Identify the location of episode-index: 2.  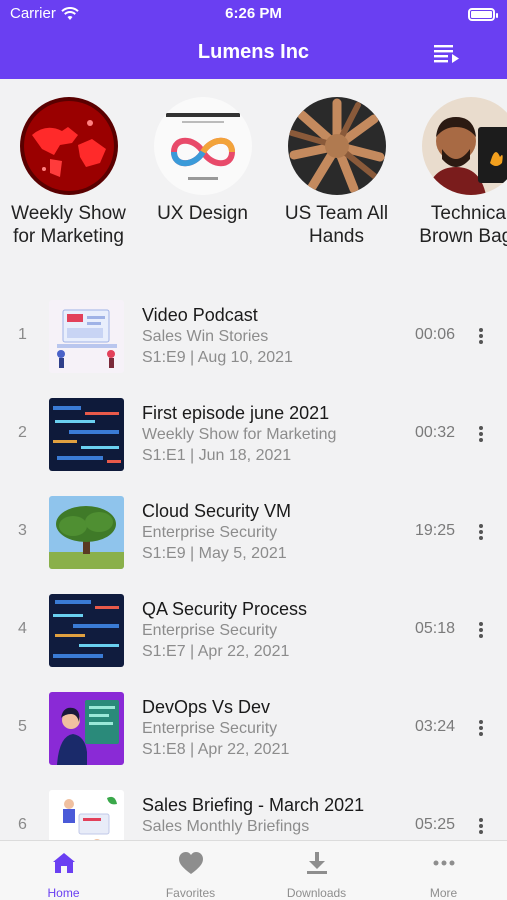
(22, 432).